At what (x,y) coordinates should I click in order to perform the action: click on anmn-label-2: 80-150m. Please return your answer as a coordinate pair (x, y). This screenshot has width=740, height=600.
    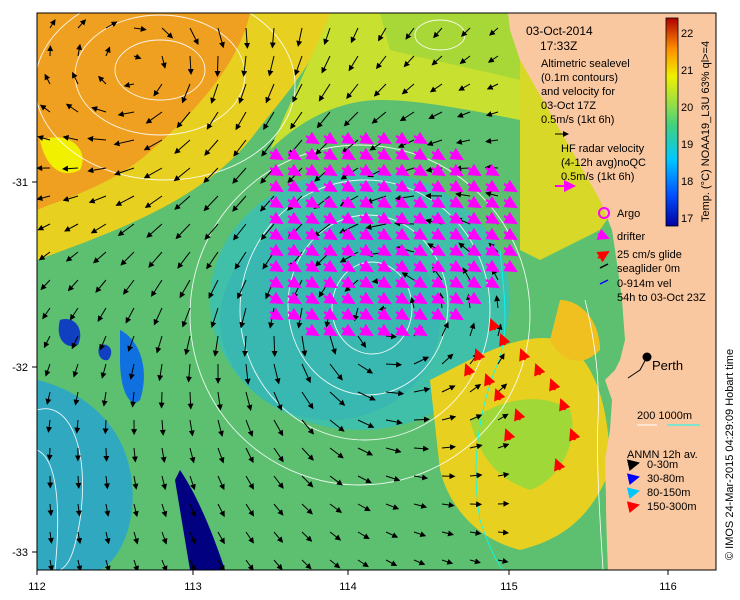
    Looking at the image, I should click on (668, 493).